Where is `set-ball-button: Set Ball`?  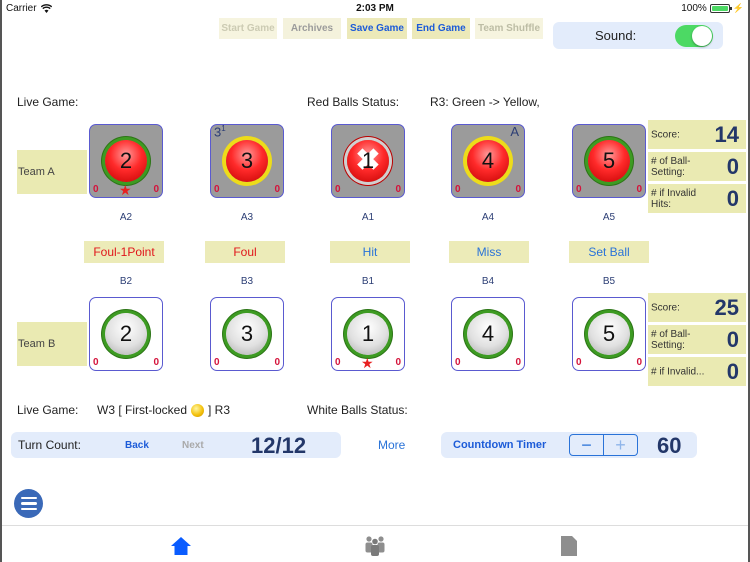 set-ball-button: Set Ball is located at coordinates (609, 252).